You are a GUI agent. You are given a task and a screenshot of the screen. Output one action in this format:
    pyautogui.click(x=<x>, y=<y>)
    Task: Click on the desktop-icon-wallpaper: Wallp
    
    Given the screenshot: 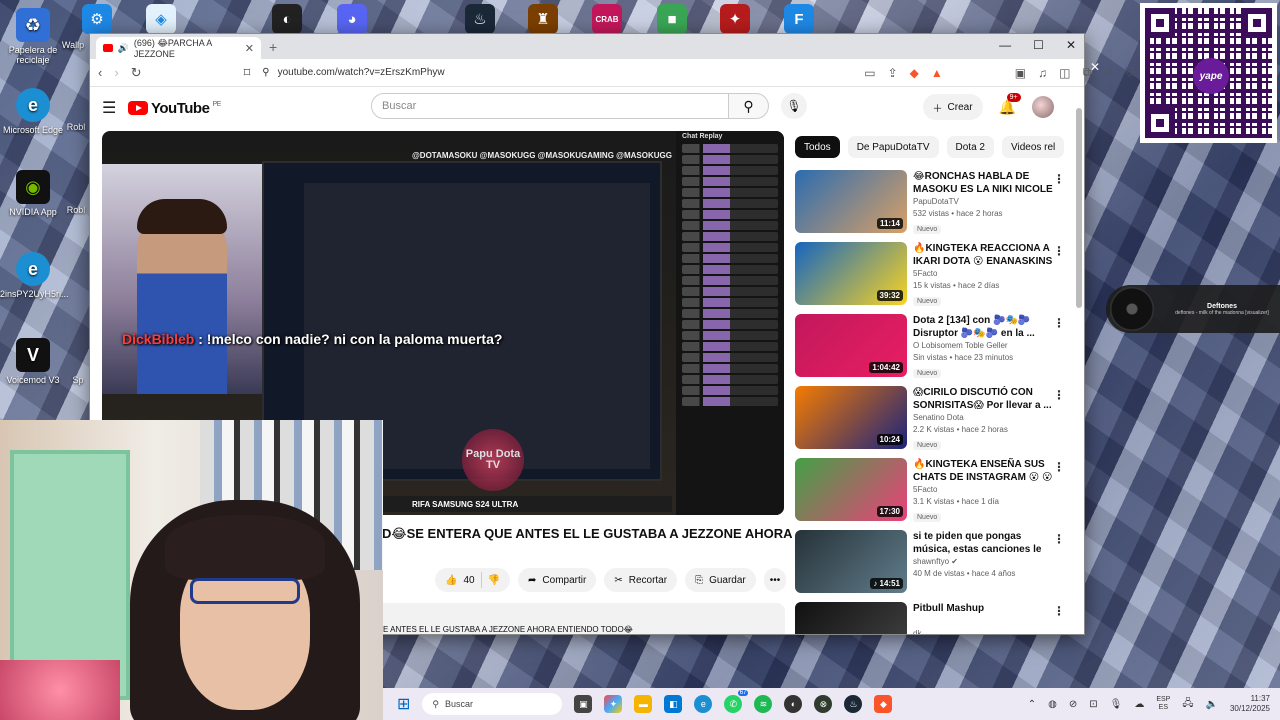 What is the action you would take?
    pyautogui.click(x=73, y=45)
    